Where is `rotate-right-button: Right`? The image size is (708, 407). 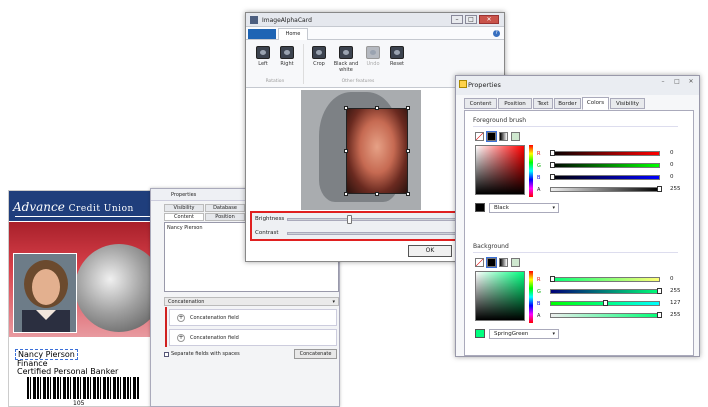 rotate-right-button: Right is located at coordinates (287, 56).